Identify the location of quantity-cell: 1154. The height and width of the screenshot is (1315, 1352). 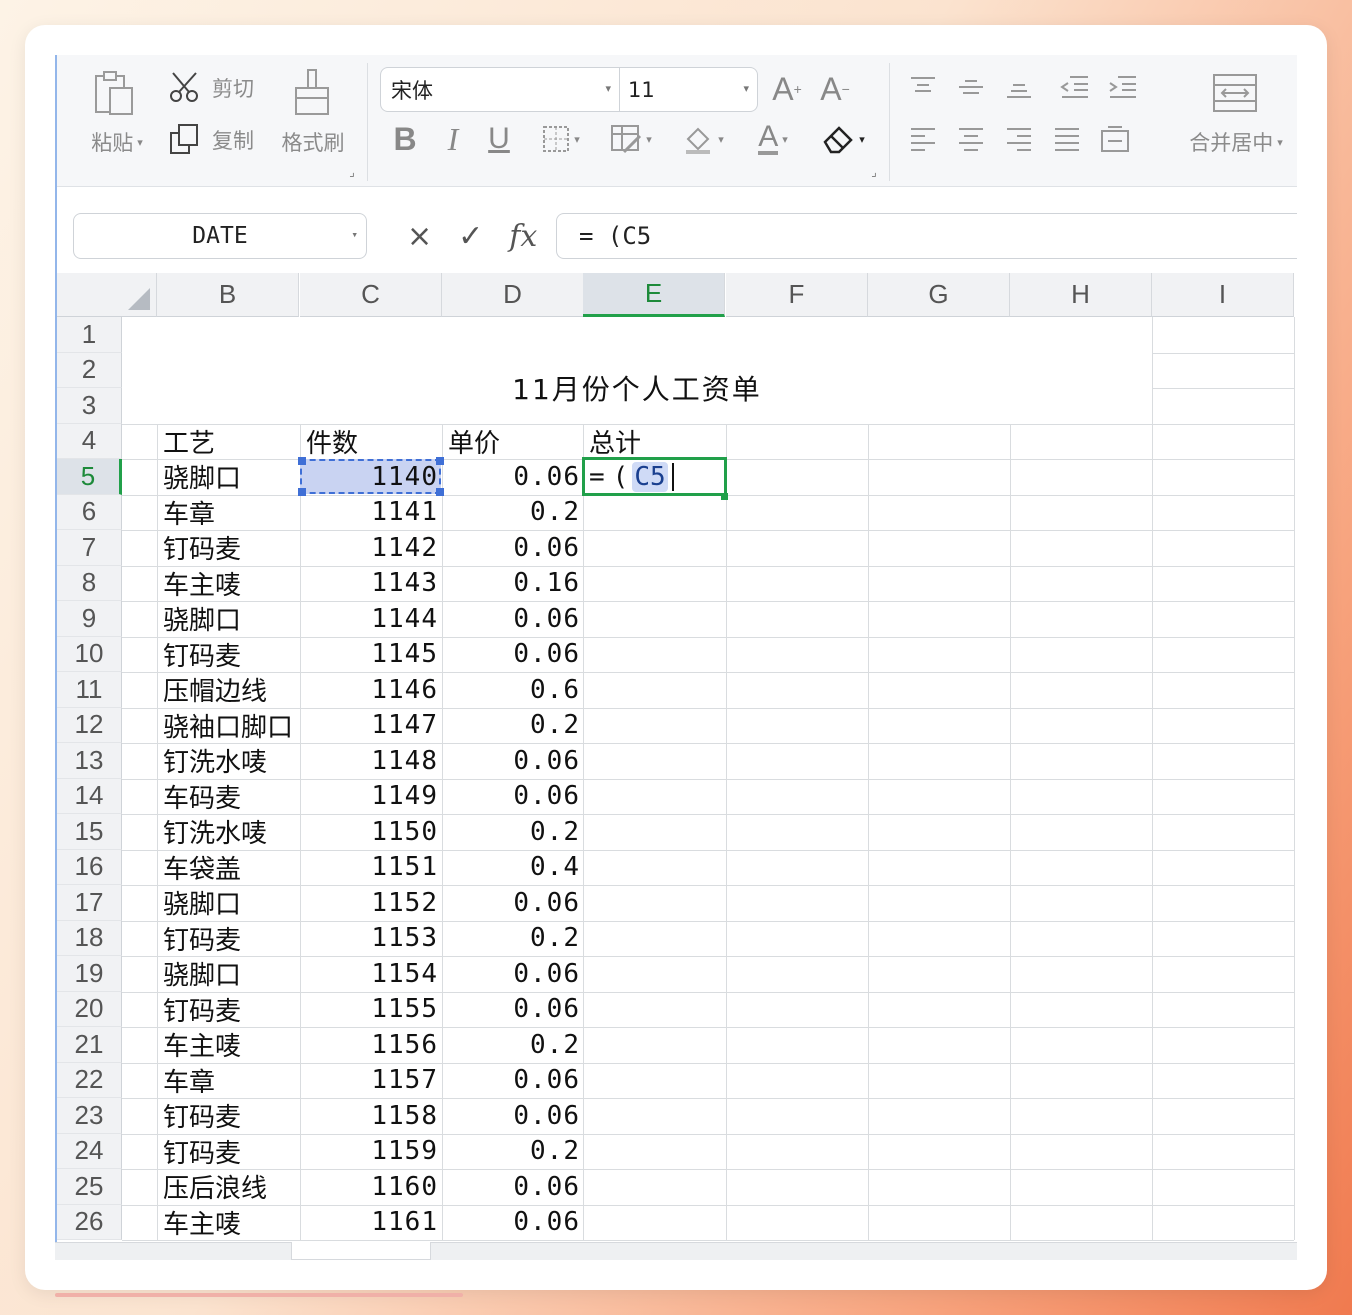
(371, 973).